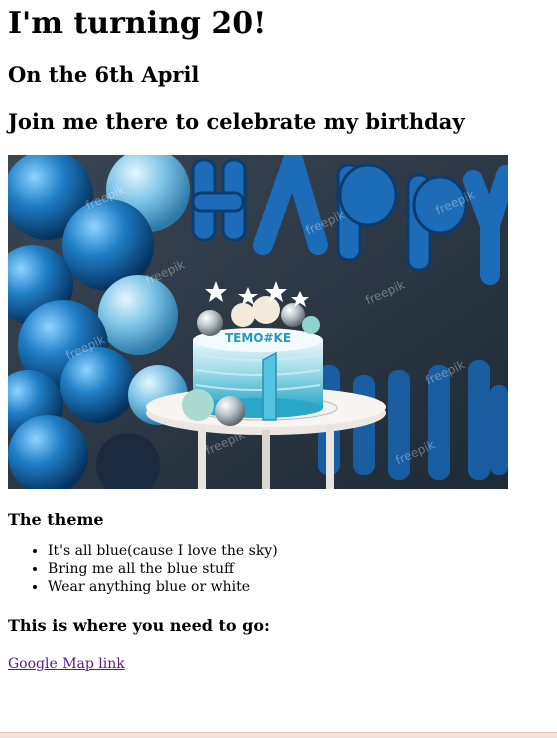 Image resolution: width=557 pixels, height=738 pixels. What do you see at coordinates (104, 74) in the screenshot?
I see `event-date: On the 6th April` at bounding box center [104, 74].